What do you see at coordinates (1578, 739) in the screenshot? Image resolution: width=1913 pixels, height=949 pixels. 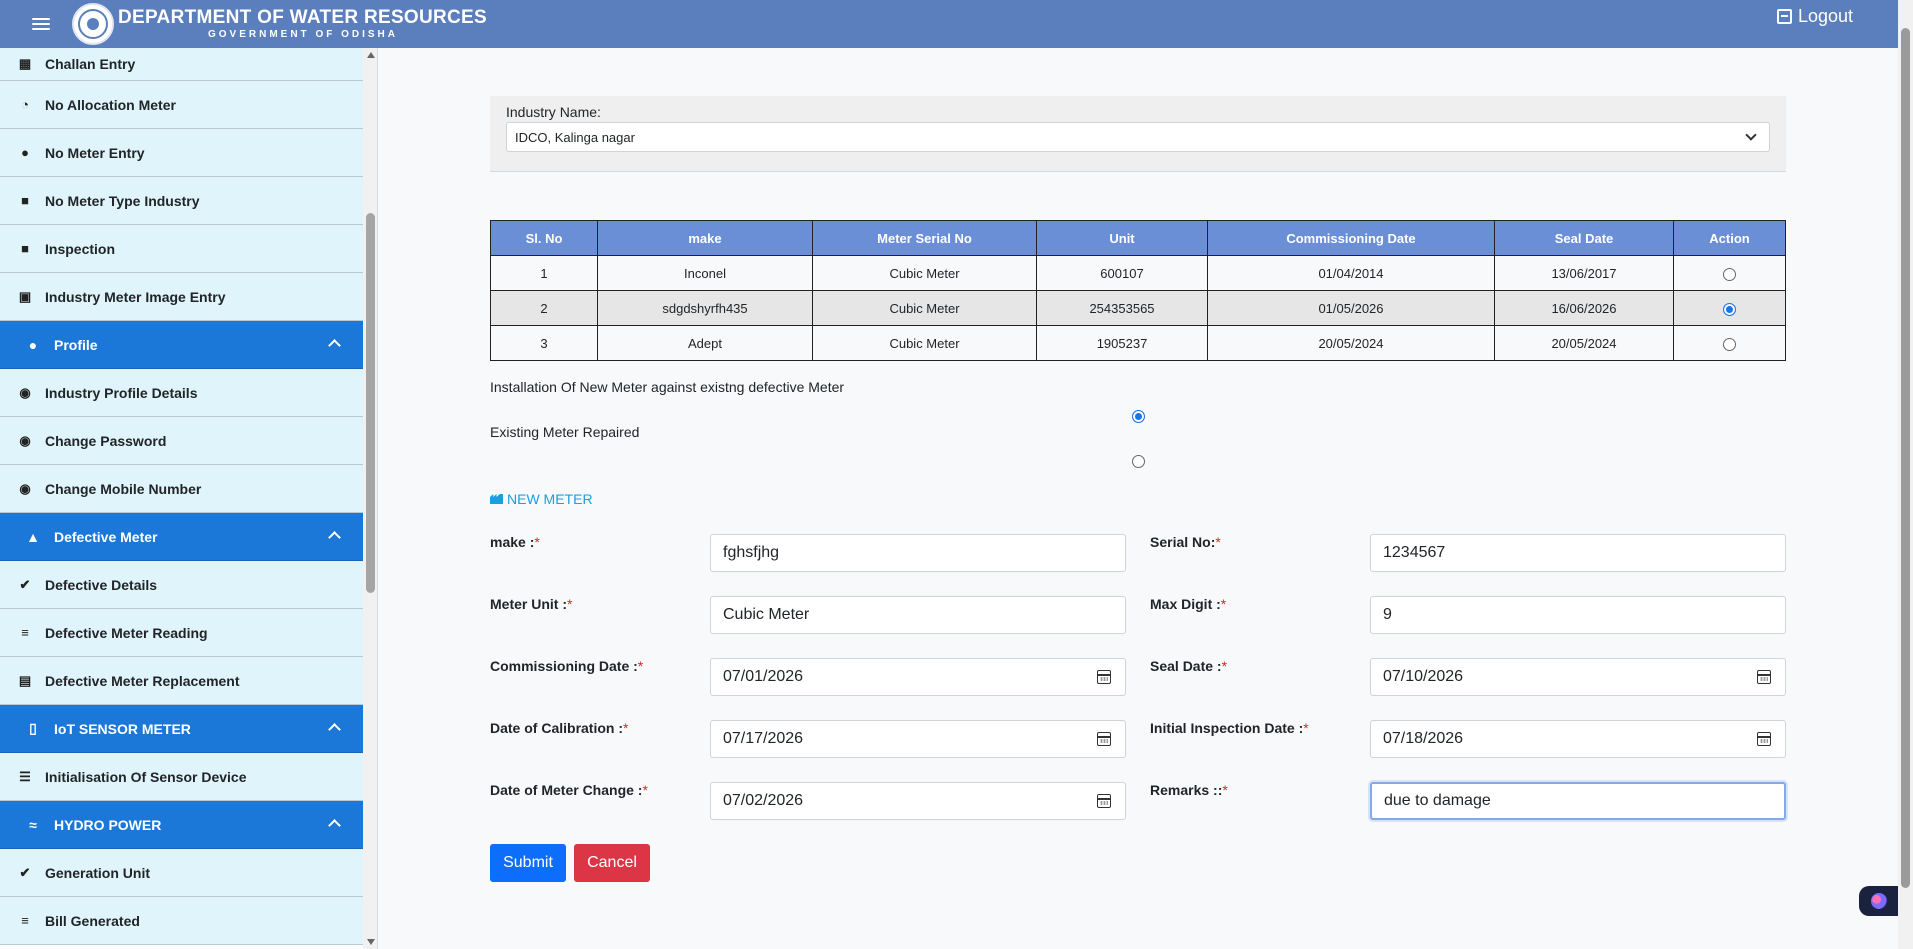 I see `inspection-date-input: 07/18/2026` at bounding box center [1578, 739].